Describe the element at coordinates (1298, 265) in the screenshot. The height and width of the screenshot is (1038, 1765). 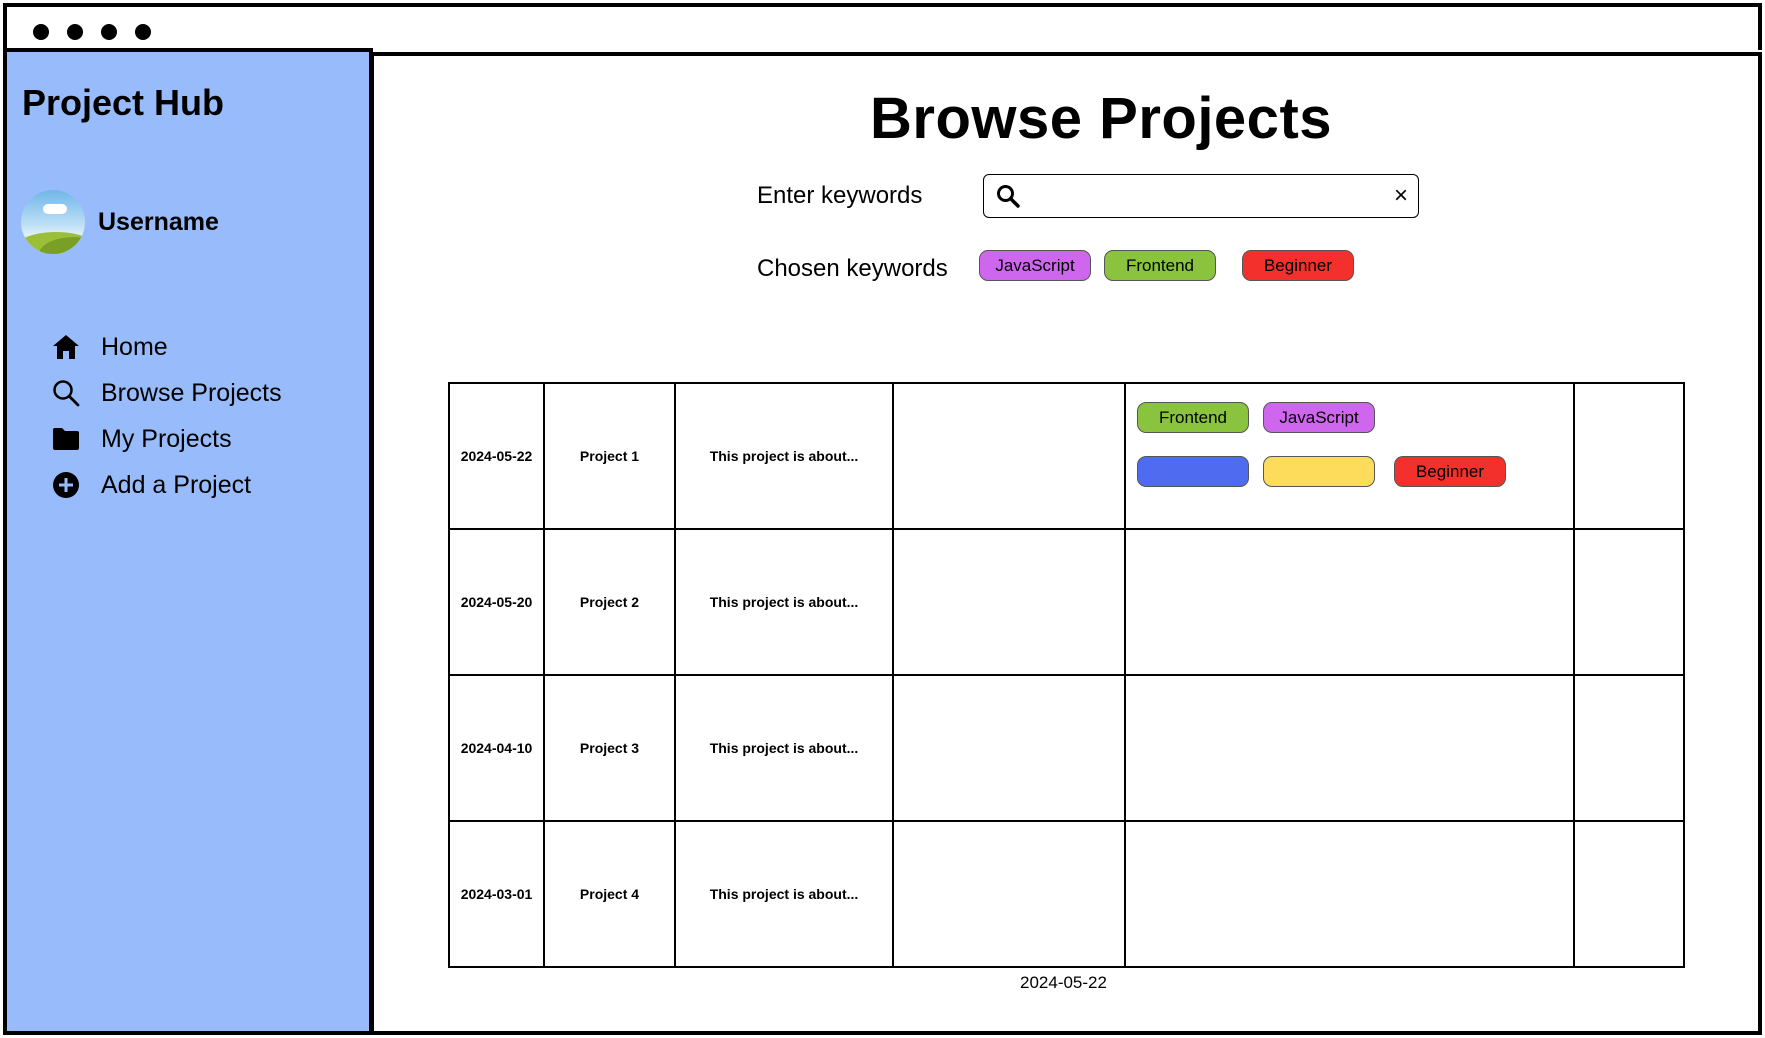
I see `keyword-chip: Beginner` at that location.